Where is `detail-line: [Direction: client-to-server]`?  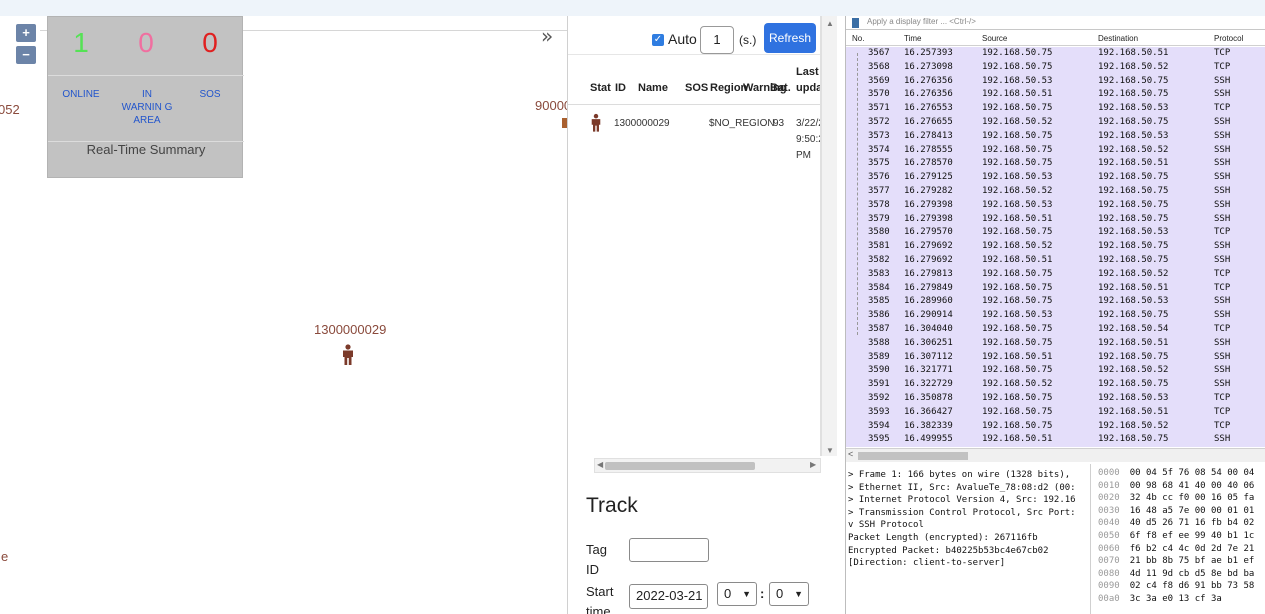
detail-line: [Direction: client-to-server] is located at coordinates (926, 563).